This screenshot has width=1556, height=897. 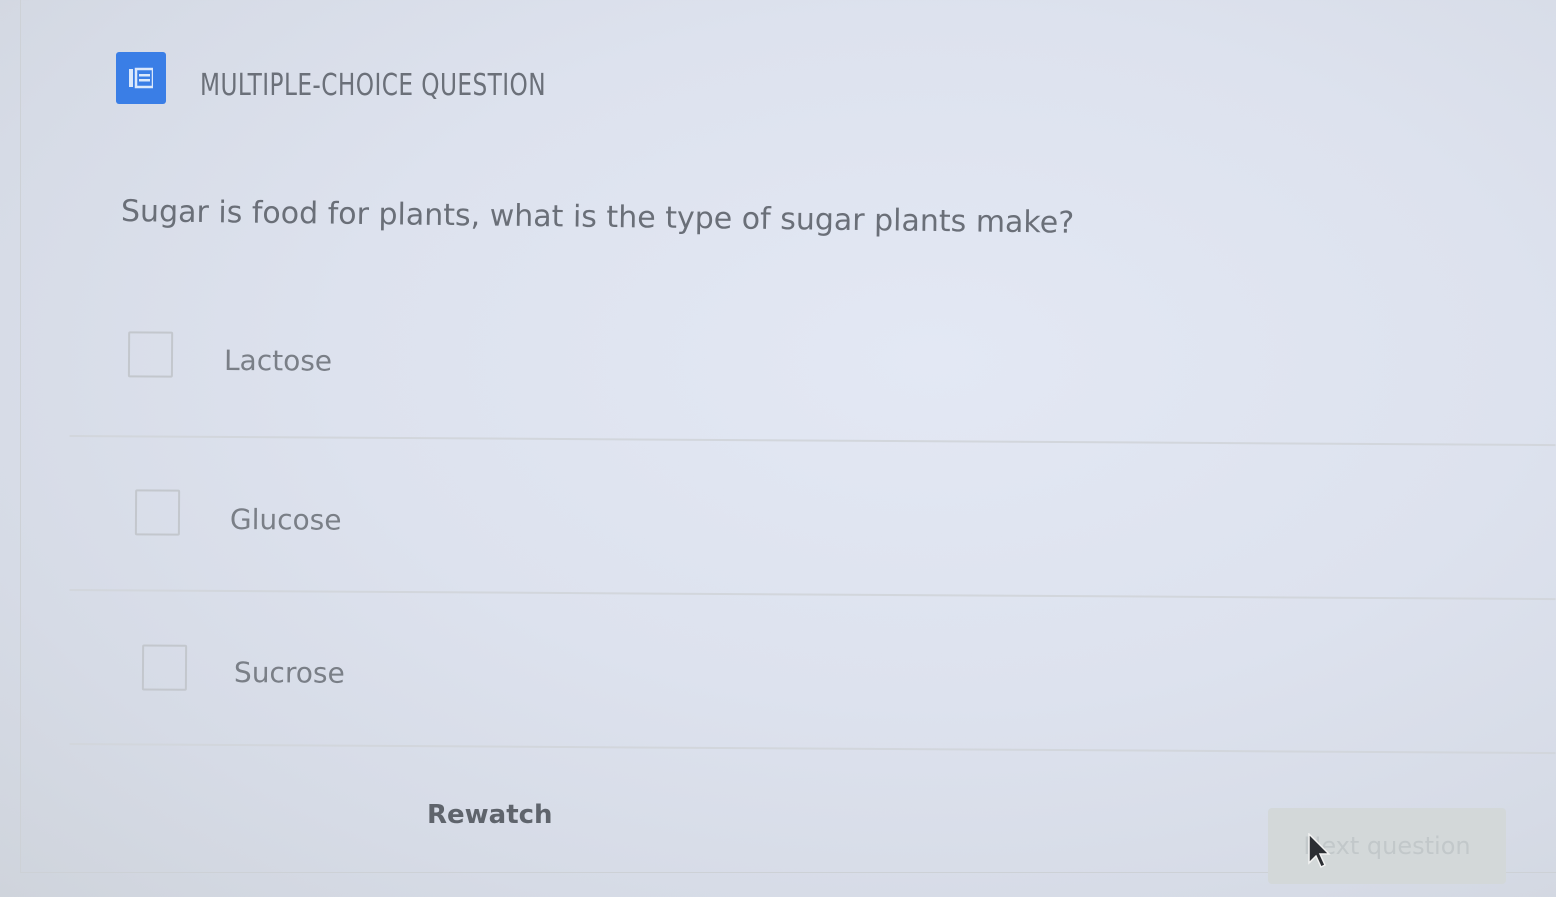 What do you see at coordinates (289, 673) in the screenshot?
I see `answer-label: Sucrose` at bounding box center [289, 673].